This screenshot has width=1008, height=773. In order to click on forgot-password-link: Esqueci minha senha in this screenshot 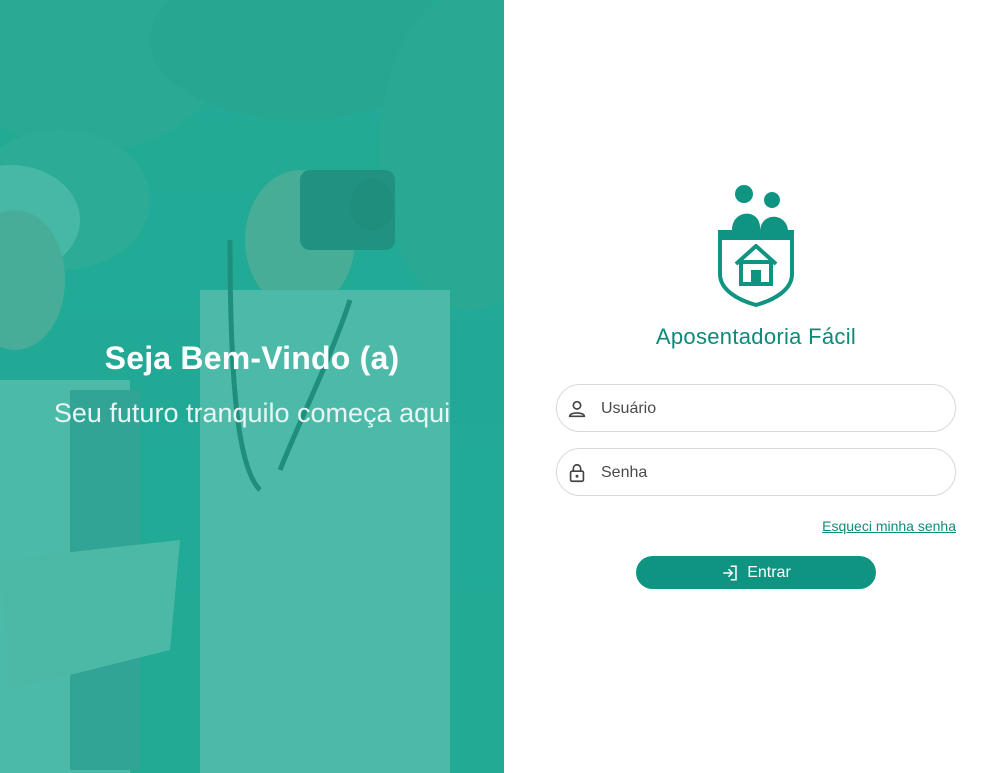, I will do `click(889, 526)`.